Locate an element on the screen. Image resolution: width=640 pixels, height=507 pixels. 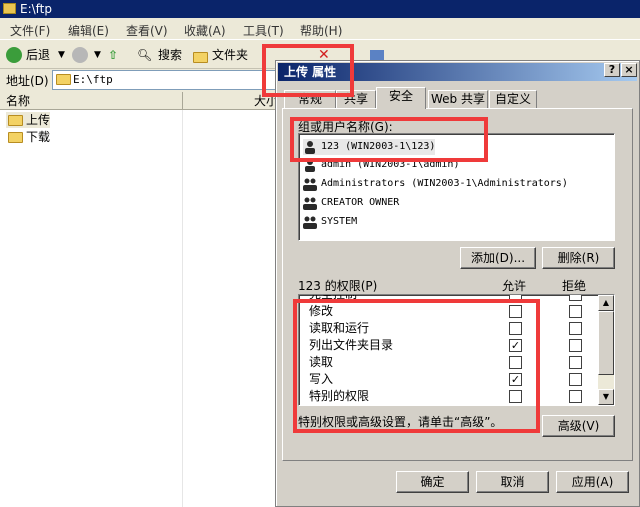
allow-column-label: 允许 is located at coordinates (514, 286).